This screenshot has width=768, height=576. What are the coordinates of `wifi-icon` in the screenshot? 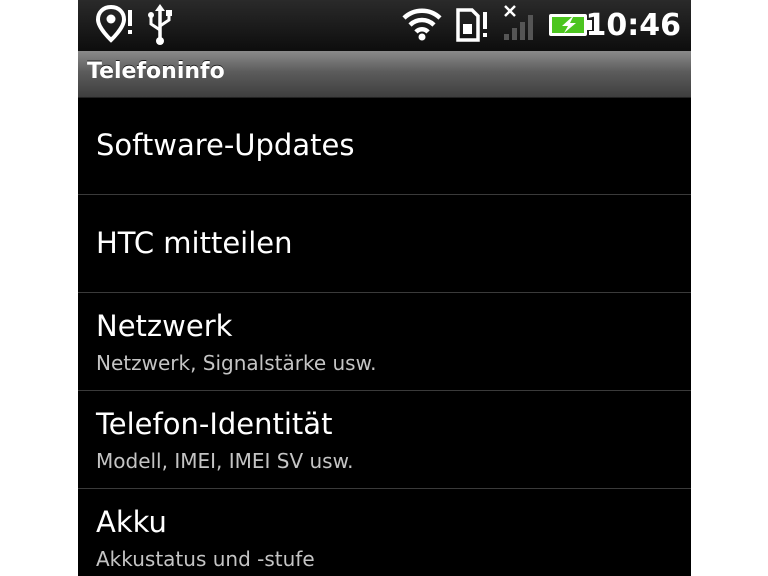 It's located at (422, 25).